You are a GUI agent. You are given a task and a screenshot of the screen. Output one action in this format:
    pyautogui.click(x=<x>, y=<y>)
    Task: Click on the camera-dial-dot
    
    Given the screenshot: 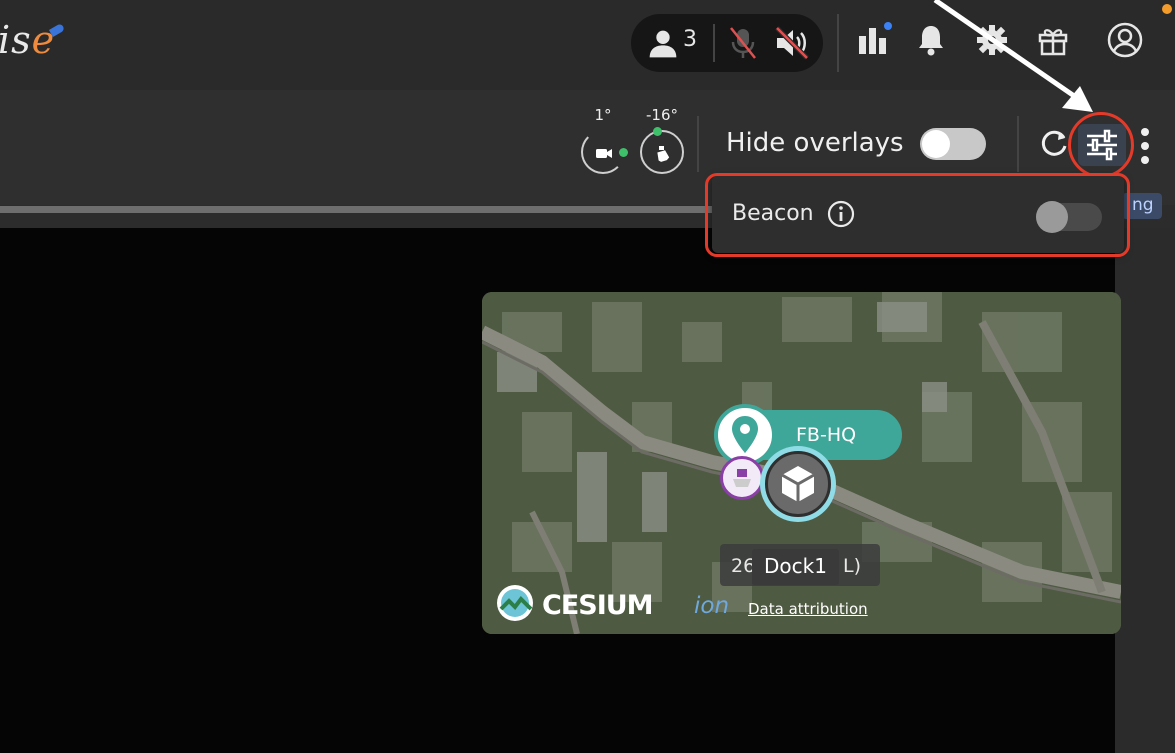 What is the action you would take?
    pyautogui.click(x=623, y=152)
    